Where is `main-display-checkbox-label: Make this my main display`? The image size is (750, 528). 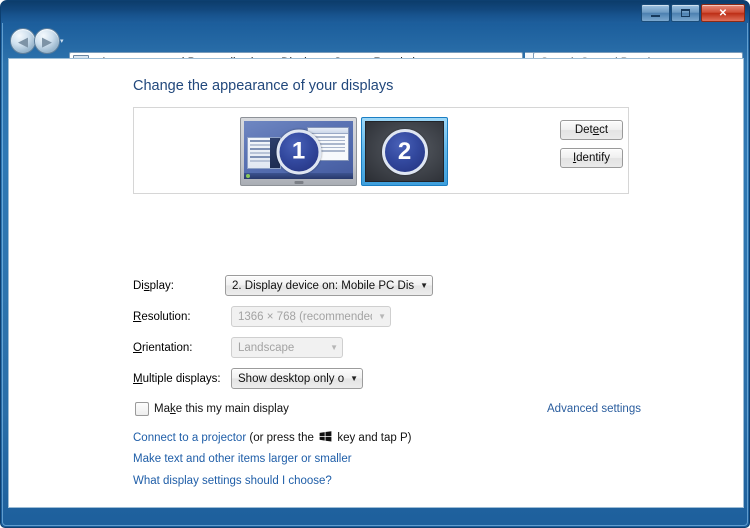 main-display-checkbox-label: Make this my main display is located at coordinates (221, 409).